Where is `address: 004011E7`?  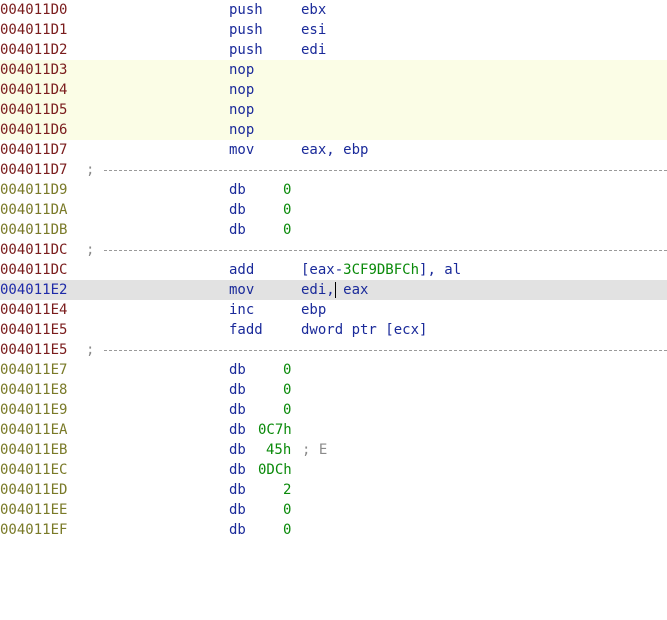 address: 004011E7 is located at coordinates (34, 370).